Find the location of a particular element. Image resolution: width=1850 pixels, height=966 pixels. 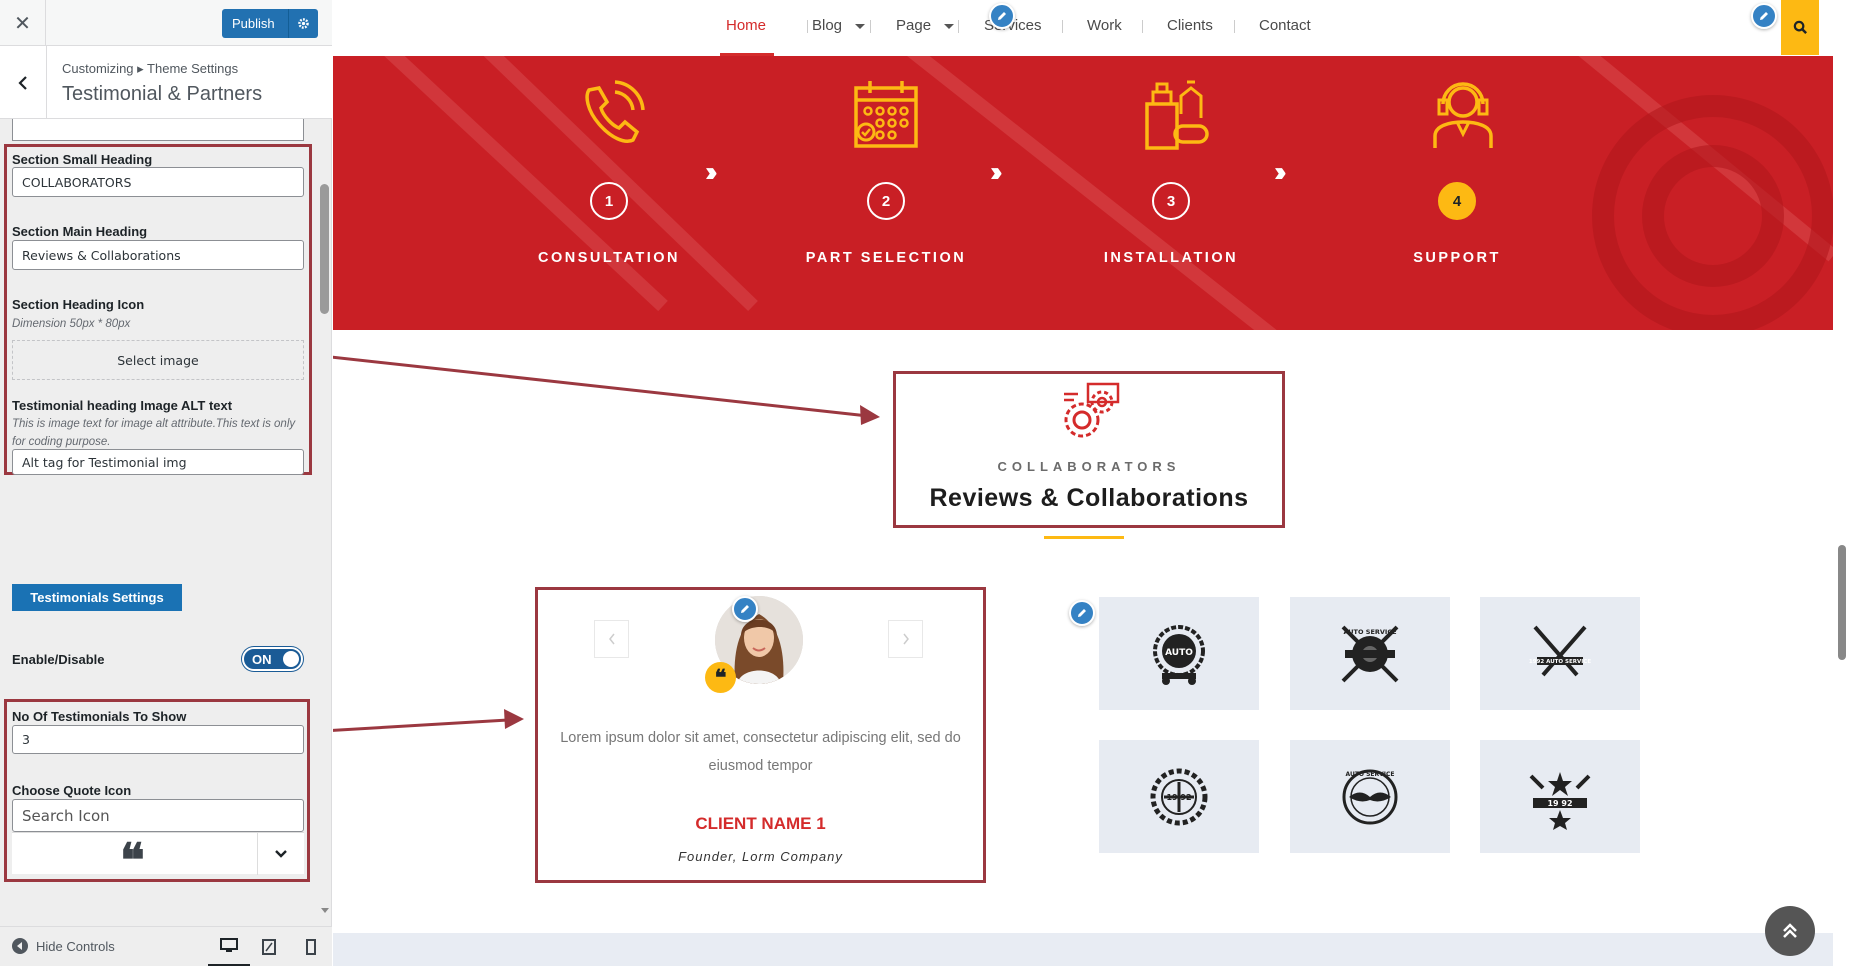

partner-logo-text: 1992 AUTO SERVICE is located at coordinates (1560, 662).